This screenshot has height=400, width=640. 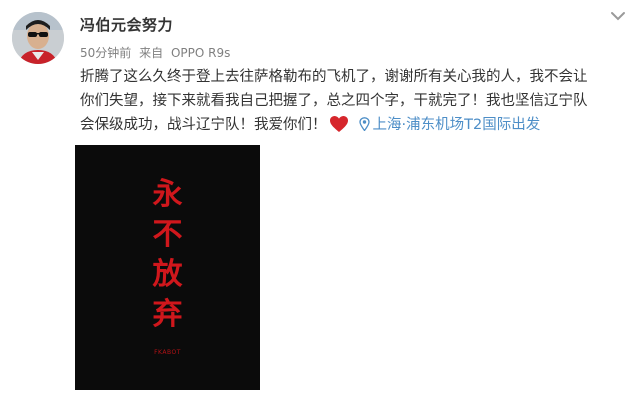 What do you see at coordinates (167, 314) in the screenshot?
I see `poster-char: 弃` at bounding box center [167, 314].